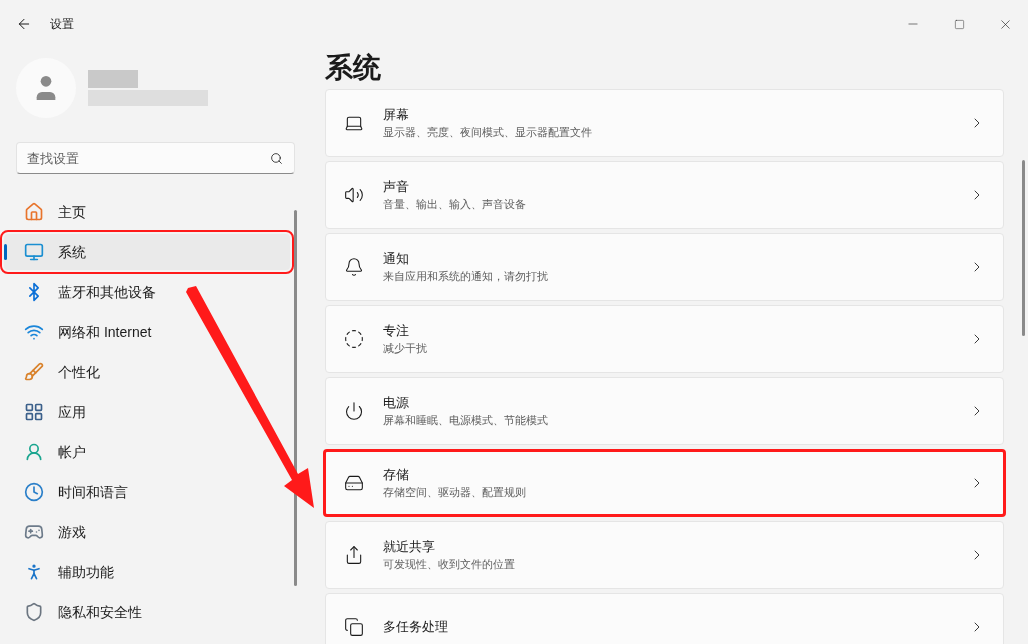  What do you see at coordinates (72, 452) in the screenshot?
I see `nav-label: 帐户` at bounding box center [72, 452].